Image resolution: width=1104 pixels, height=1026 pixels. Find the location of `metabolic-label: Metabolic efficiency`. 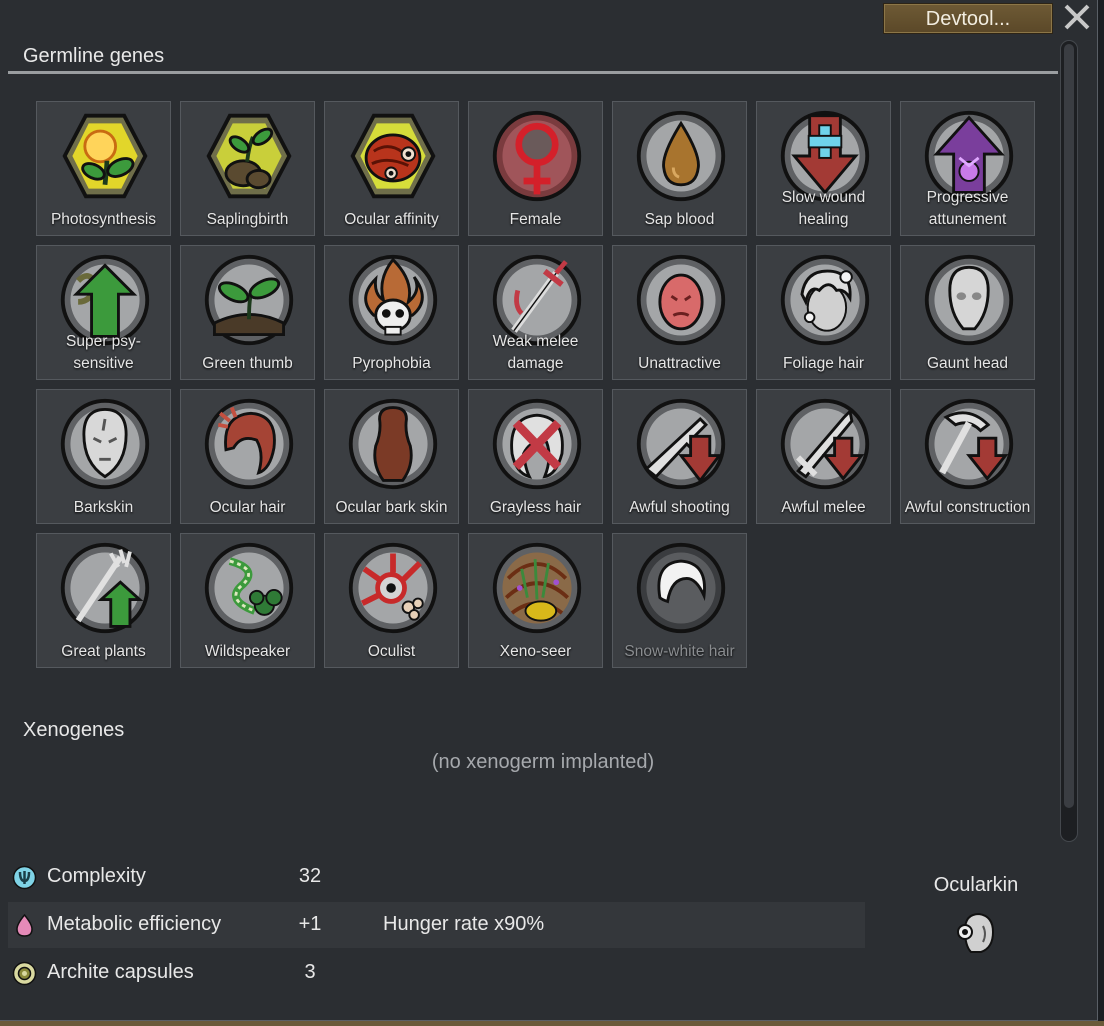

metabolic-label: Metabolic efficiency is located at coordinates (134, 924).